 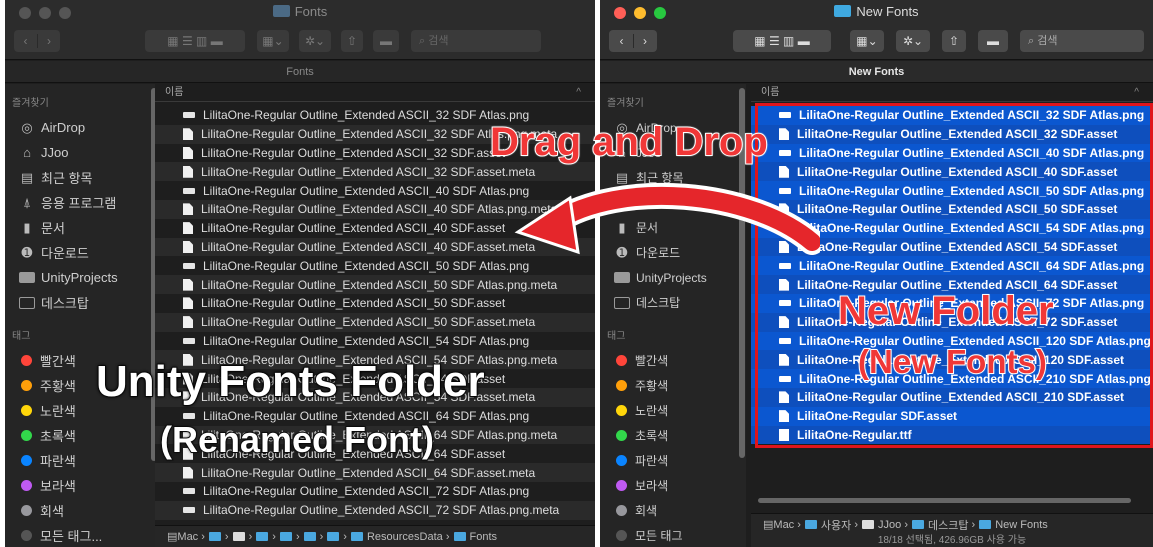 What do you see at coordinates (621, 385) in the screenshot?
I see `orange-dot-icon` at bounding box center [621, 385].